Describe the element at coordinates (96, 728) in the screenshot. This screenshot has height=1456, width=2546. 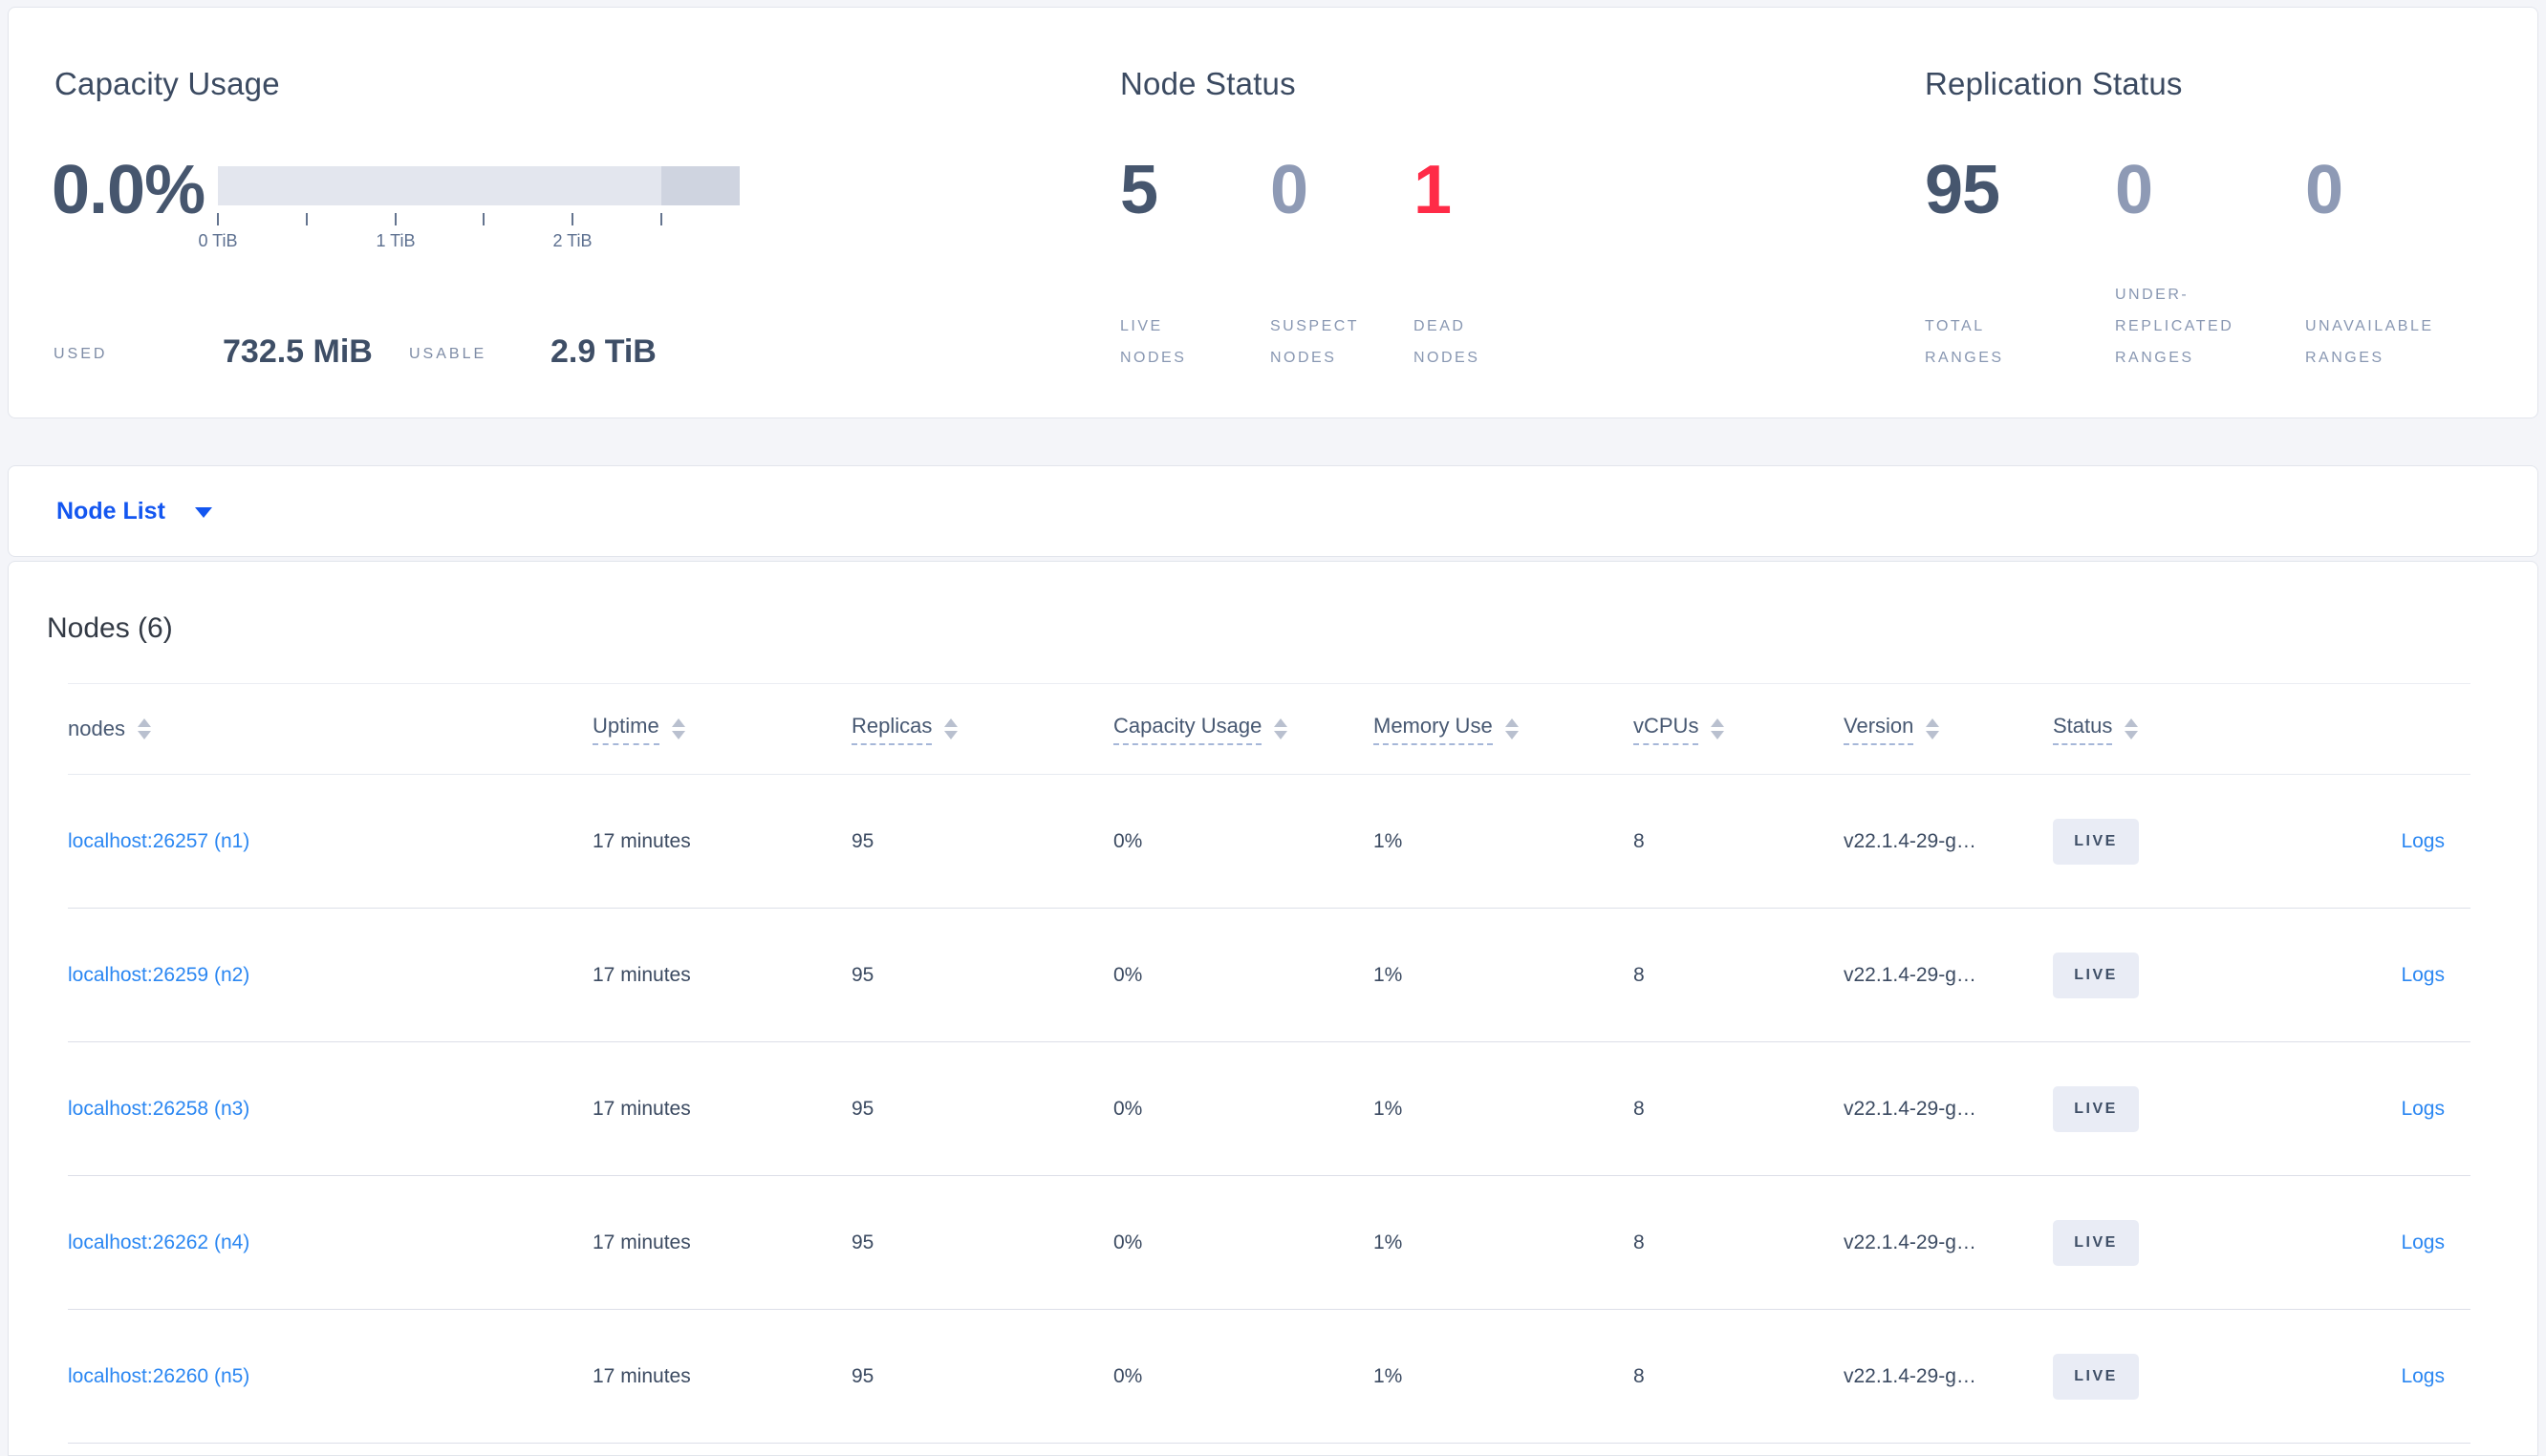
I see `column-header-label: nodes` at that location.